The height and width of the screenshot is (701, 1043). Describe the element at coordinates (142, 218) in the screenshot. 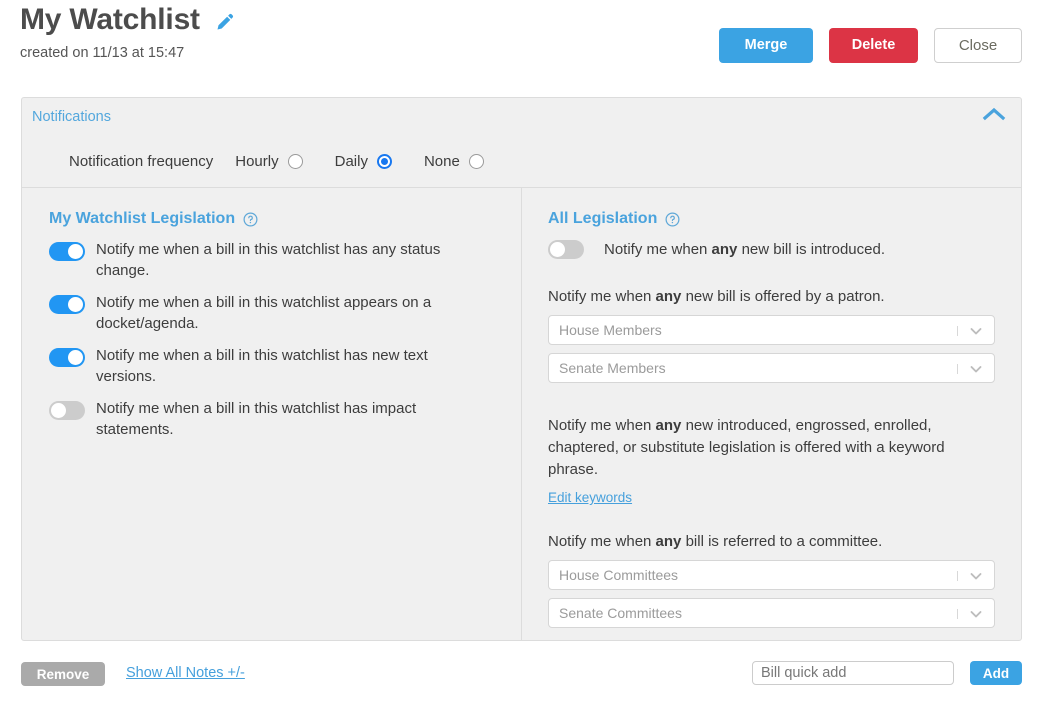

I see `left-heading-label: My Watchlist Legislation` at that location.